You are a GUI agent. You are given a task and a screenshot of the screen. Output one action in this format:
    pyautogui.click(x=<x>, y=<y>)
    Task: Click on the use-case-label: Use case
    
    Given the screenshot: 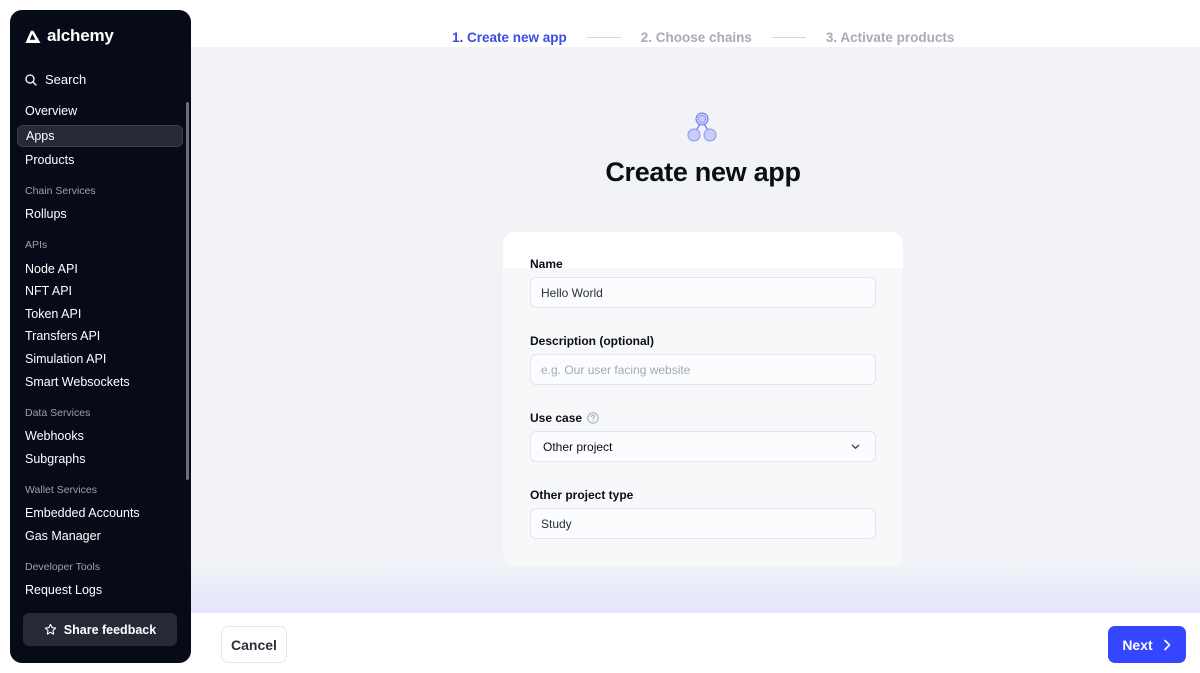 What is the action you would take?
    pyautogui.click(x=564, y=418)
    